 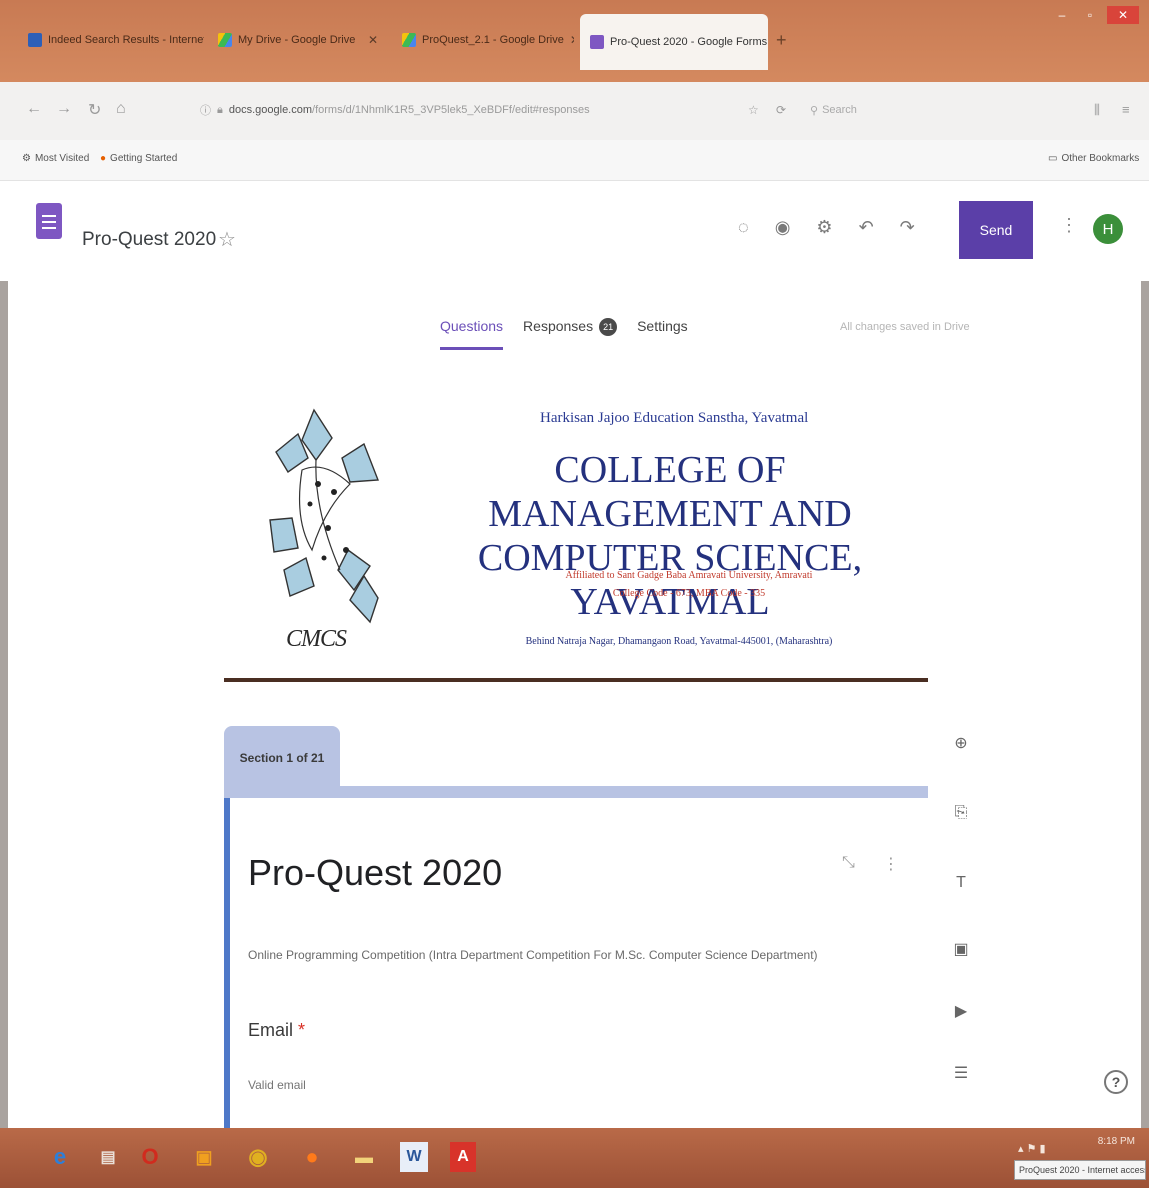 What do you see at coordinates (689, 42) in the screenshot?
I see `browser-tab-label: Pro-Quest 2020 - Google Forms` at bounding box center [689, 42].